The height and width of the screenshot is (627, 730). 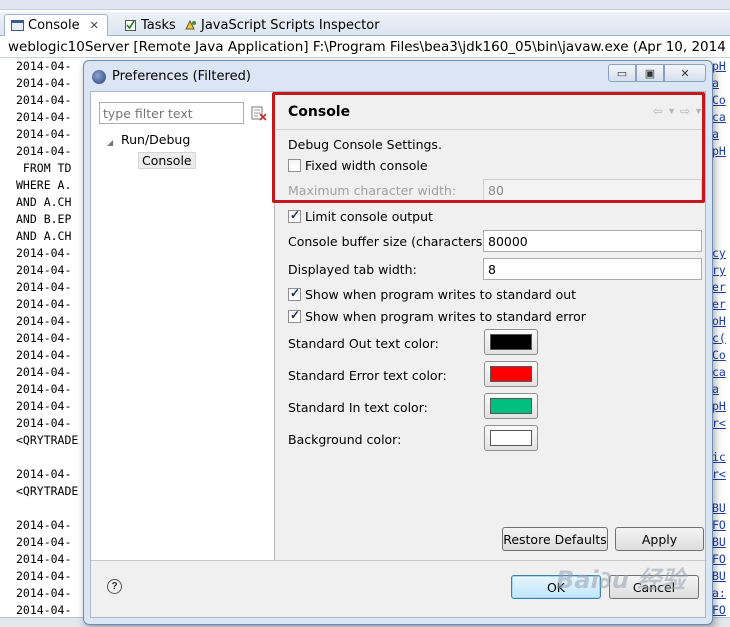 I want to click on tab-console: Console ✕, so click(x=56, y=25).